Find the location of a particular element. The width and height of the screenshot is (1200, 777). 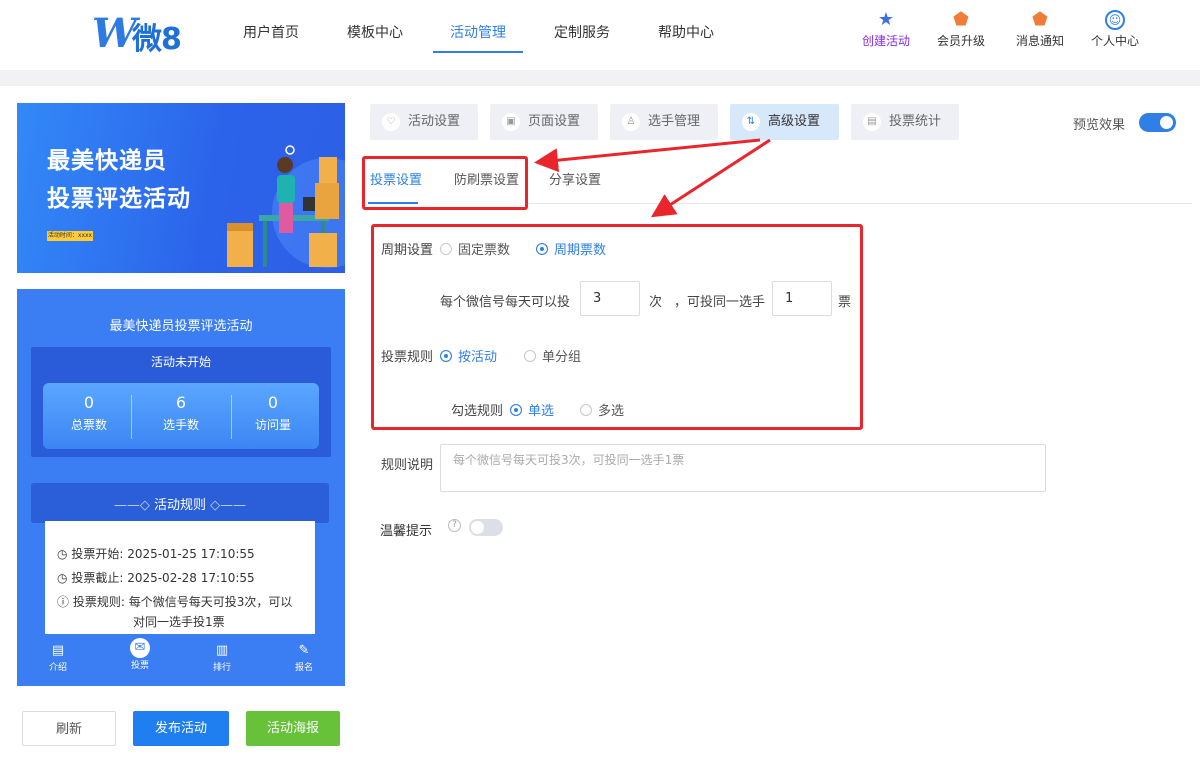

annotation-arrows is located at coordinates (652, 178).